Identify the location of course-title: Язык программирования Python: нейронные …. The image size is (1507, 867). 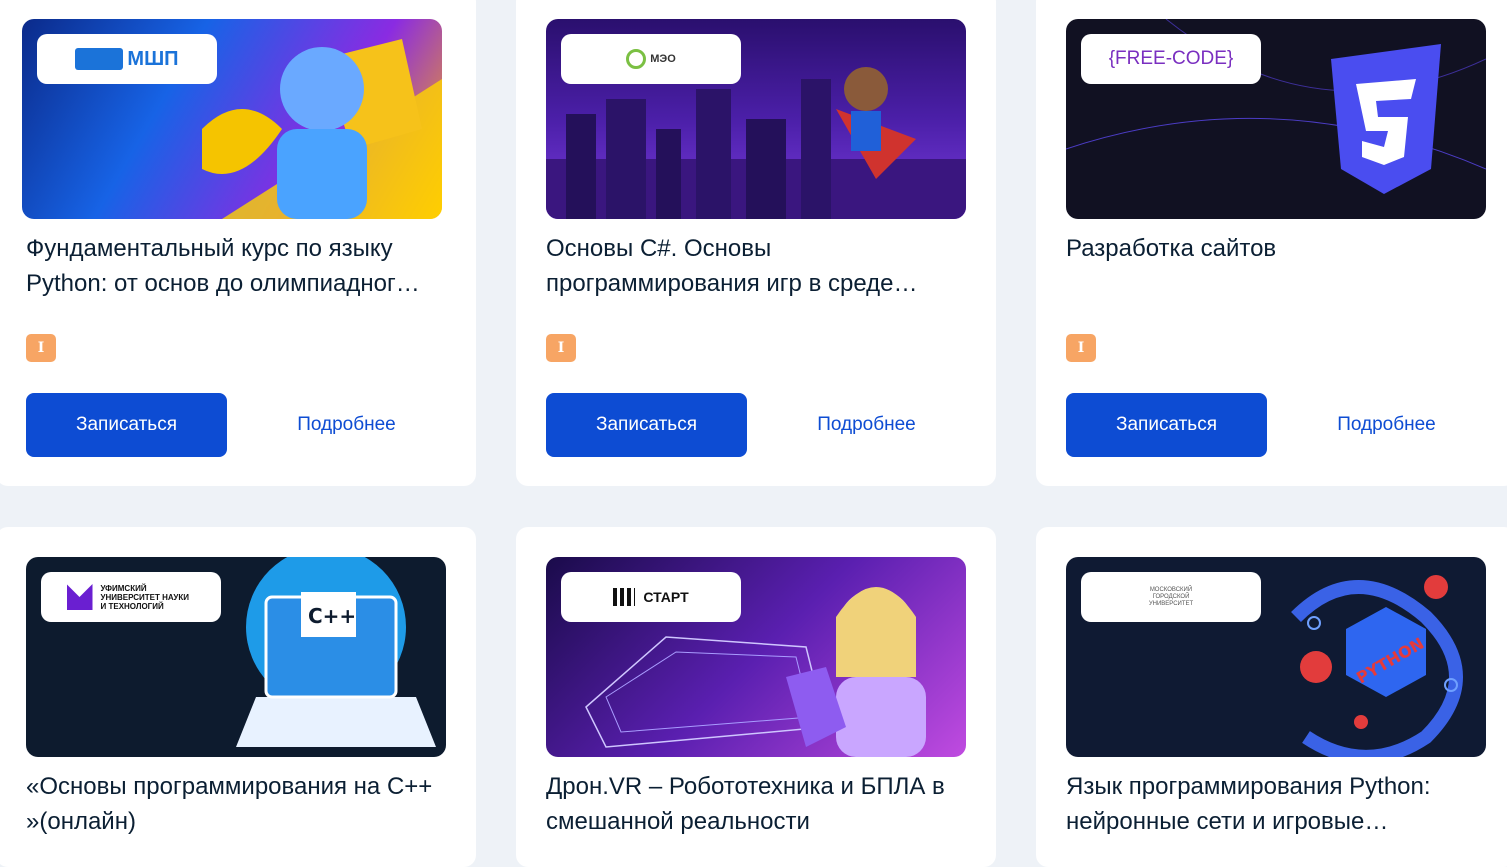
(1281, 804).